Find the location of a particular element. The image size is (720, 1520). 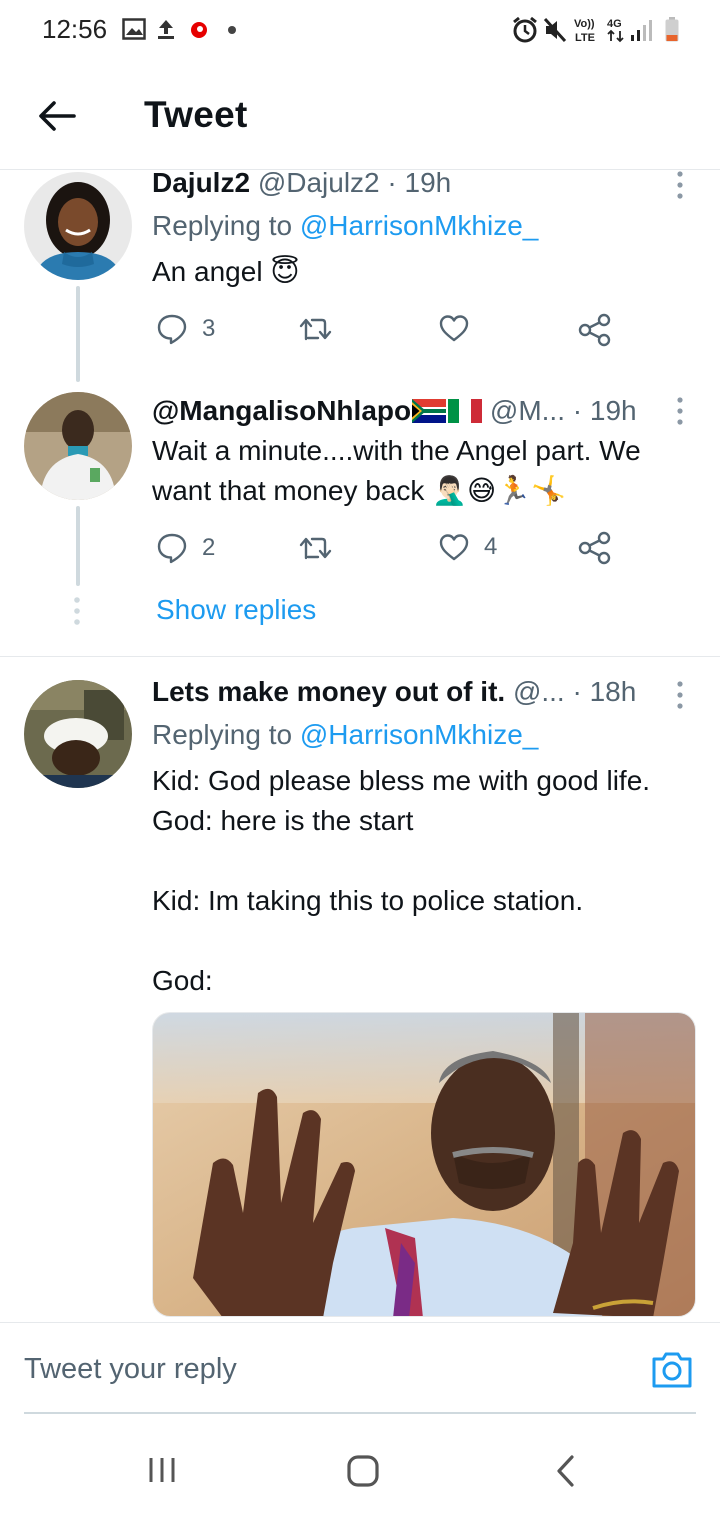

alarm-icon is located at coordinates (525, 29).